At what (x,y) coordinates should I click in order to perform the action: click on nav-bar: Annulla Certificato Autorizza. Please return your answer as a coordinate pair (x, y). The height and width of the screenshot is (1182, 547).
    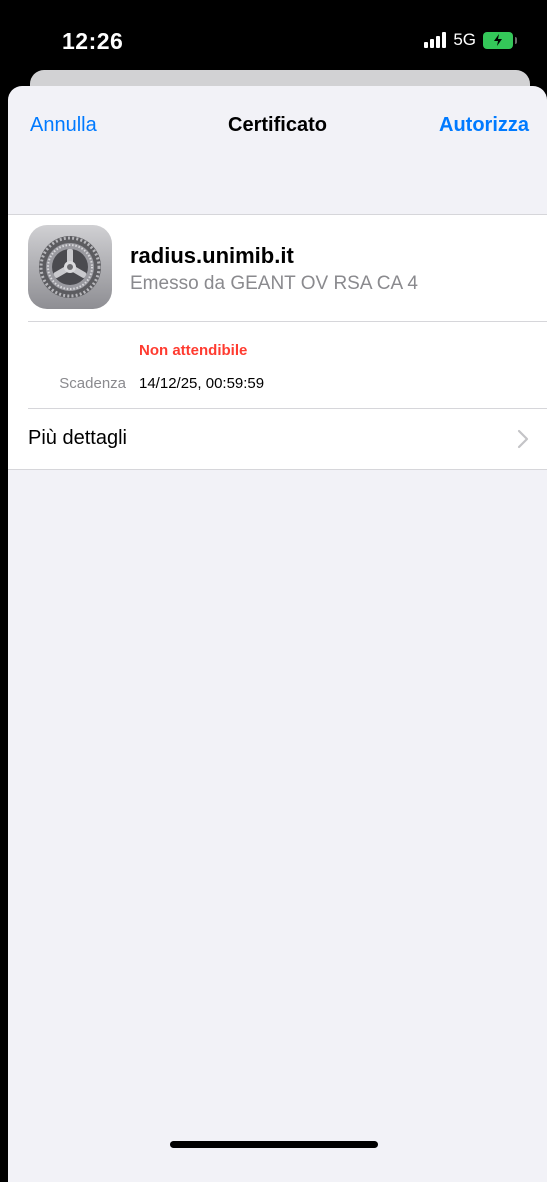
    Looking at the image, I should click on (277, 126).